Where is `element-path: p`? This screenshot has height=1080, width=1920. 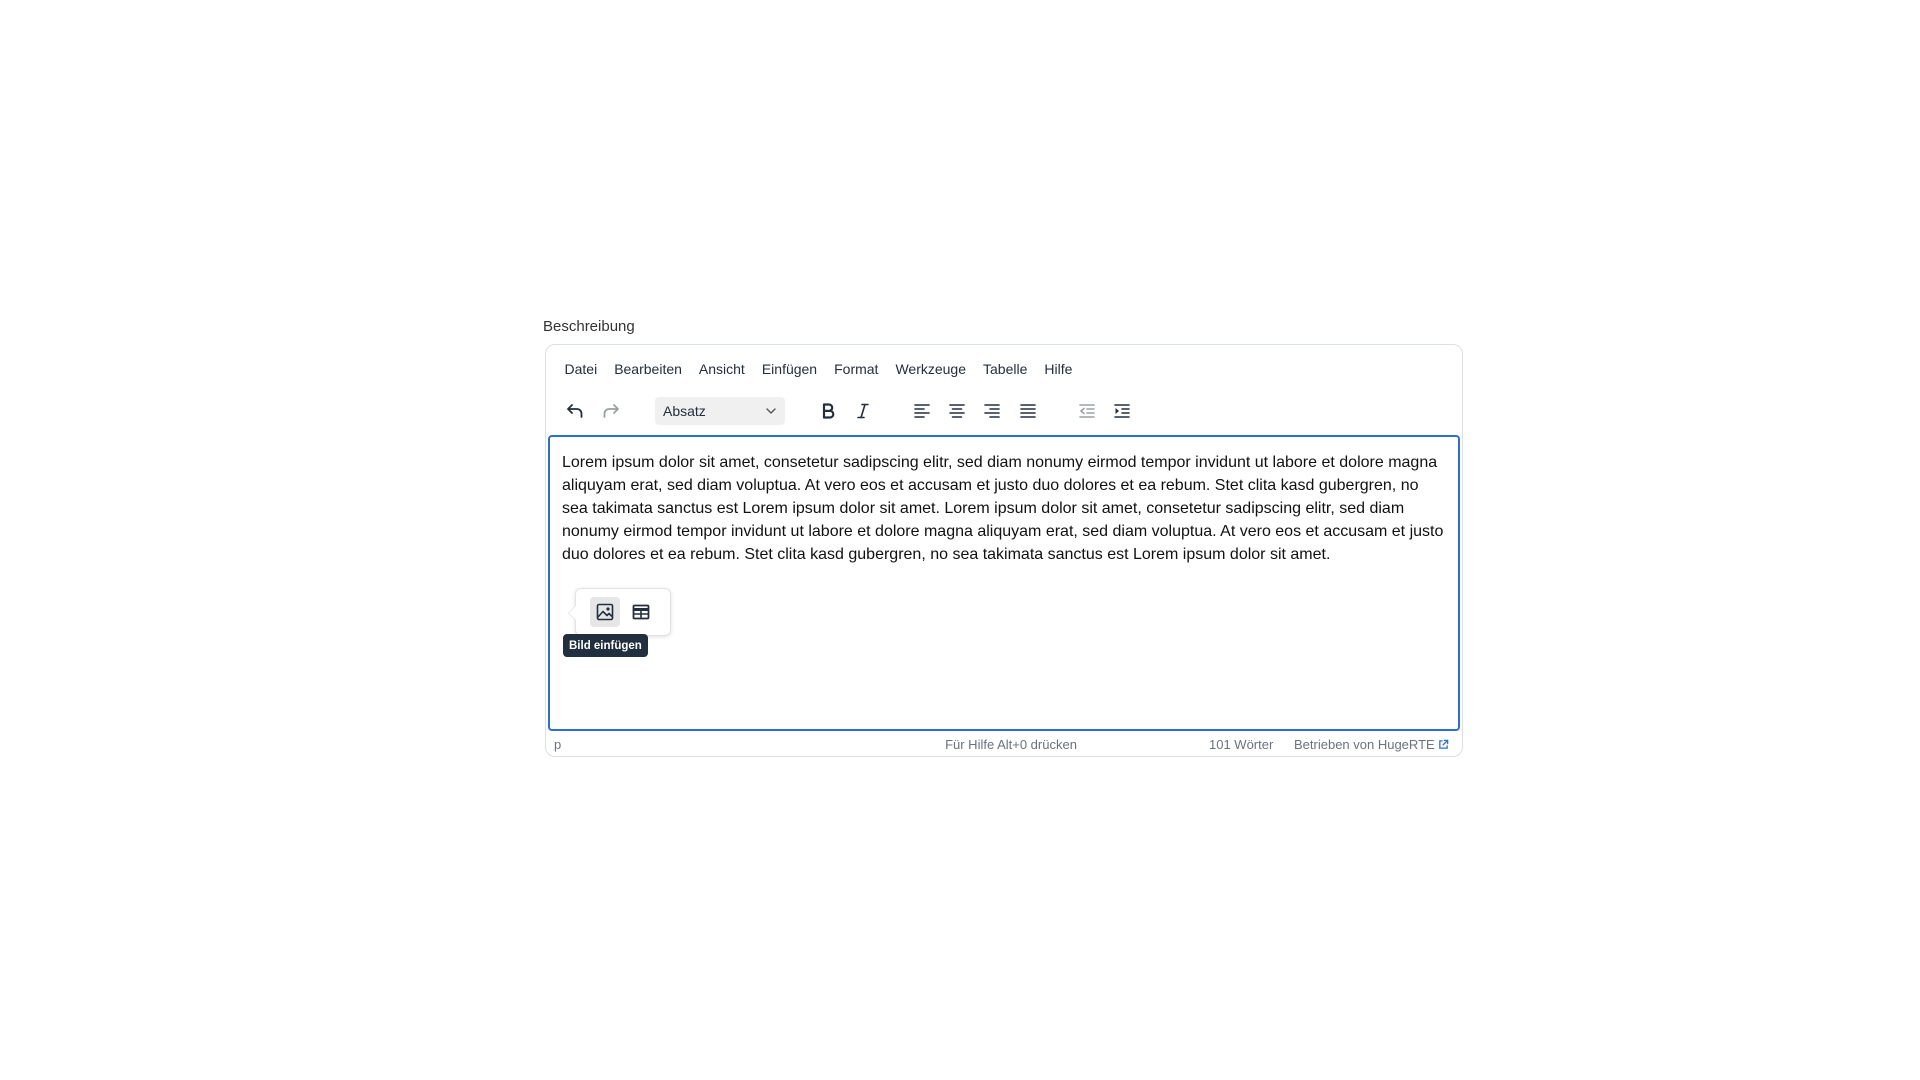
element-path: p is located at coordinates (557, 744).